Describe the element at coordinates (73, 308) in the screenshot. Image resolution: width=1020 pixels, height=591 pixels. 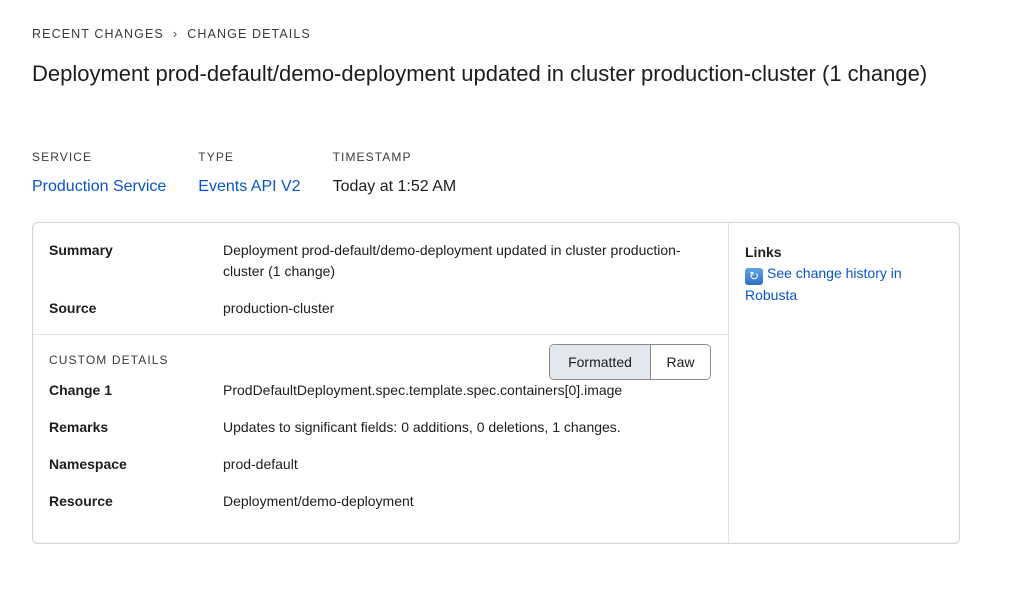
I see `source-label: Source` at that location.